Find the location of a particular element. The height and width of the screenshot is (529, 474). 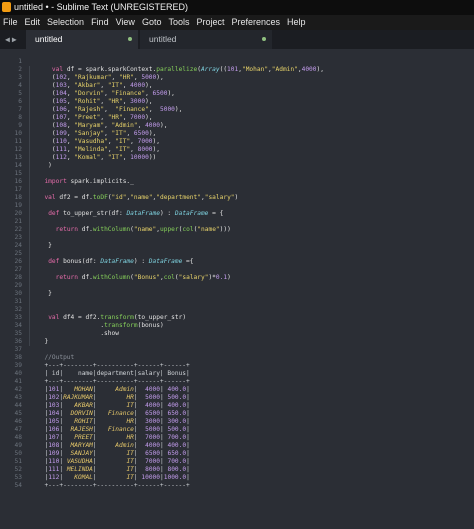

code-line: |101| MOHAN| Admin| 4000| 400.0| is located at coordinates (113, 390).